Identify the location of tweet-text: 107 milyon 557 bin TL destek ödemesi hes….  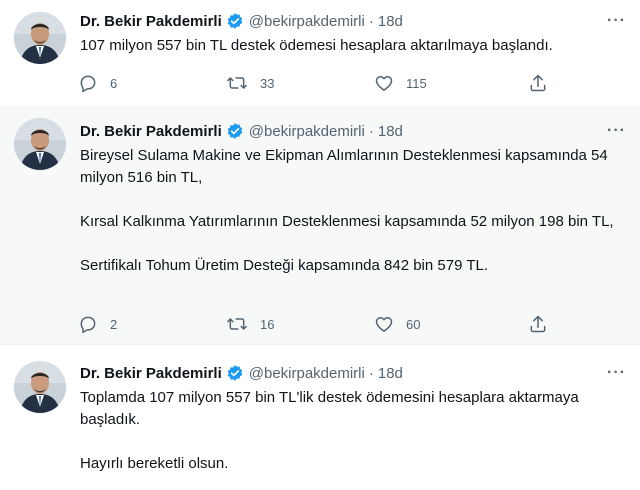
(353, 46).